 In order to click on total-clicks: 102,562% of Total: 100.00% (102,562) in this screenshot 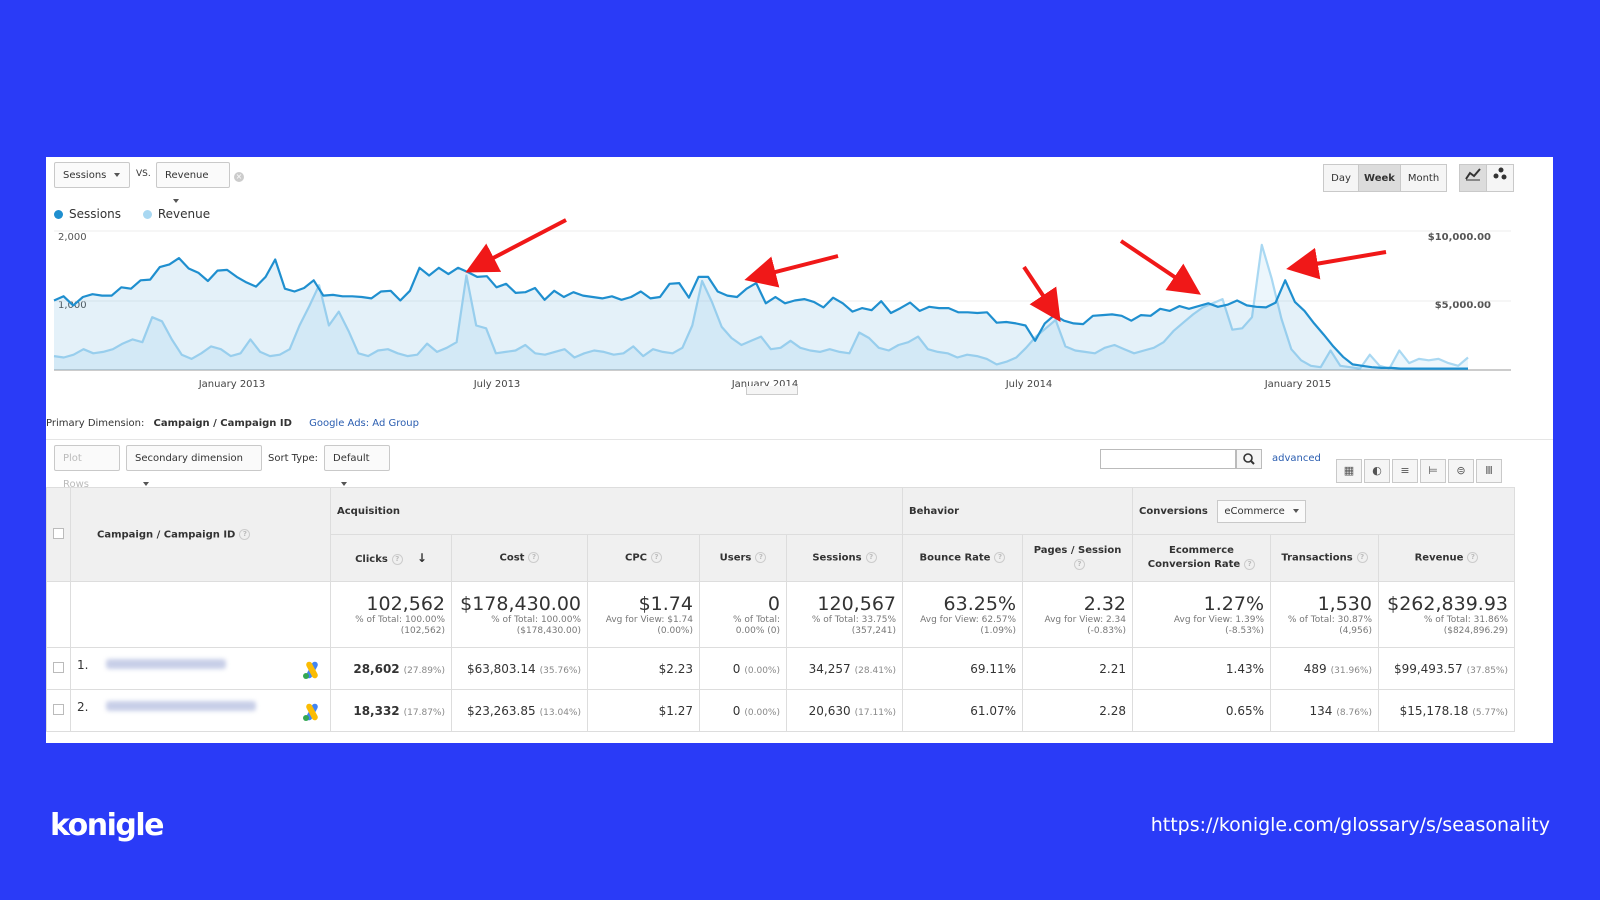, I will do `click(391, 614)`.